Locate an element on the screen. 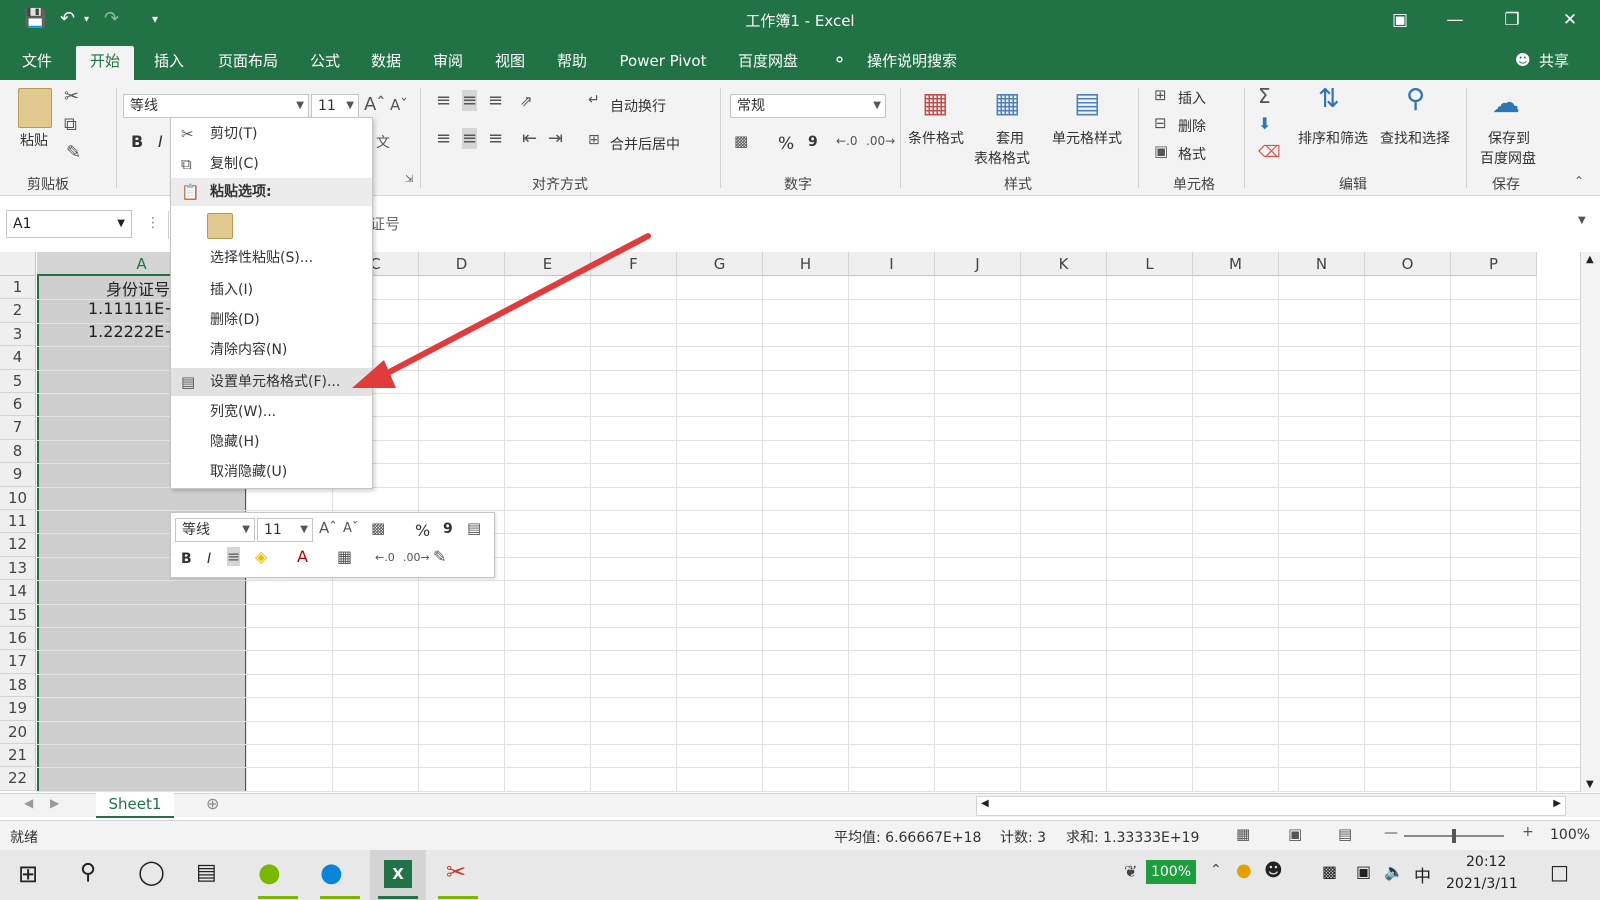 The width and height of the screenshot is (1600, 900). merge-center-button: 合并后居中 is located at coordinates (645, 144).